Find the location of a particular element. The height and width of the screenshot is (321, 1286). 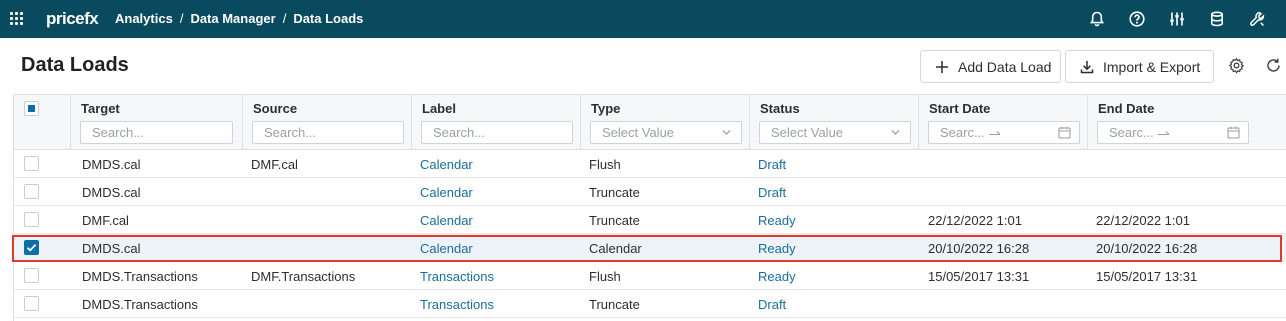

status-filter-select: Select Value is located at coordinates (835, 132).